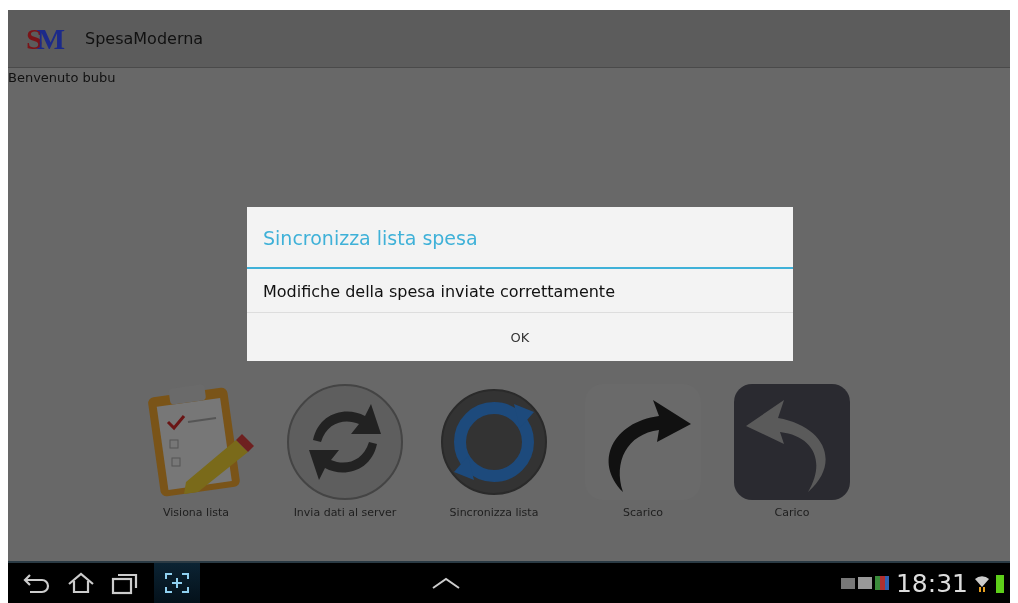 This screenshot has width=1018, height=603. I want to click on swap-arrows-icon, so click(345, 442).